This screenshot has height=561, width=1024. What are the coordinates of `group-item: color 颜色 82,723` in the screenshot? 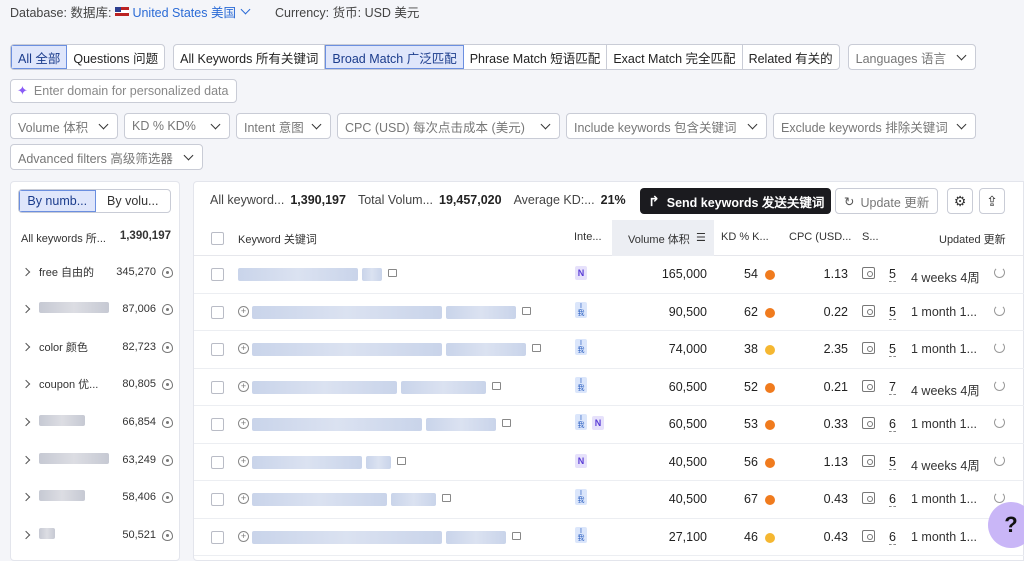 It's located at (97, 347).